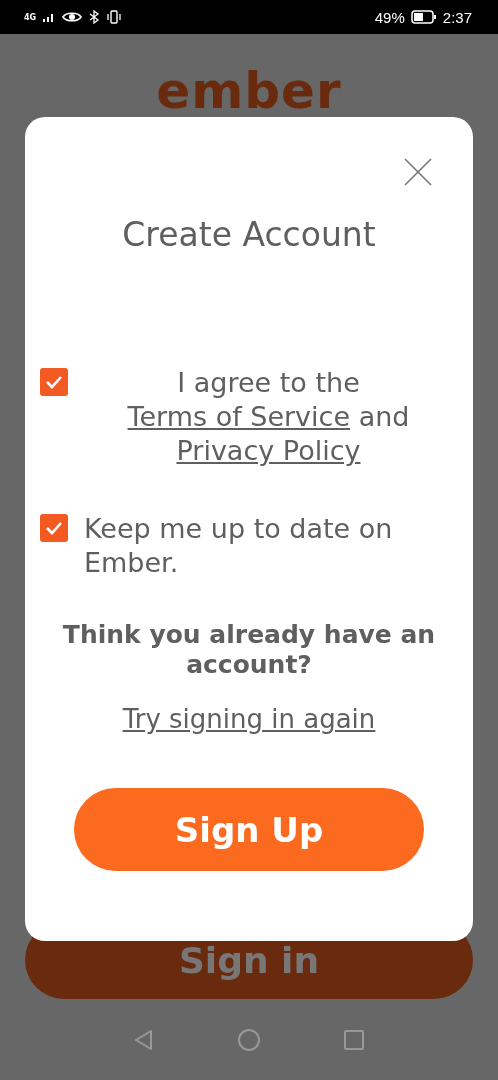 This screenshot has height=1080, width=498. What do you see at coordinates (268, 382) in the screenshot?
I see `option-label: I agree to the` at bounding box center [268, 382].